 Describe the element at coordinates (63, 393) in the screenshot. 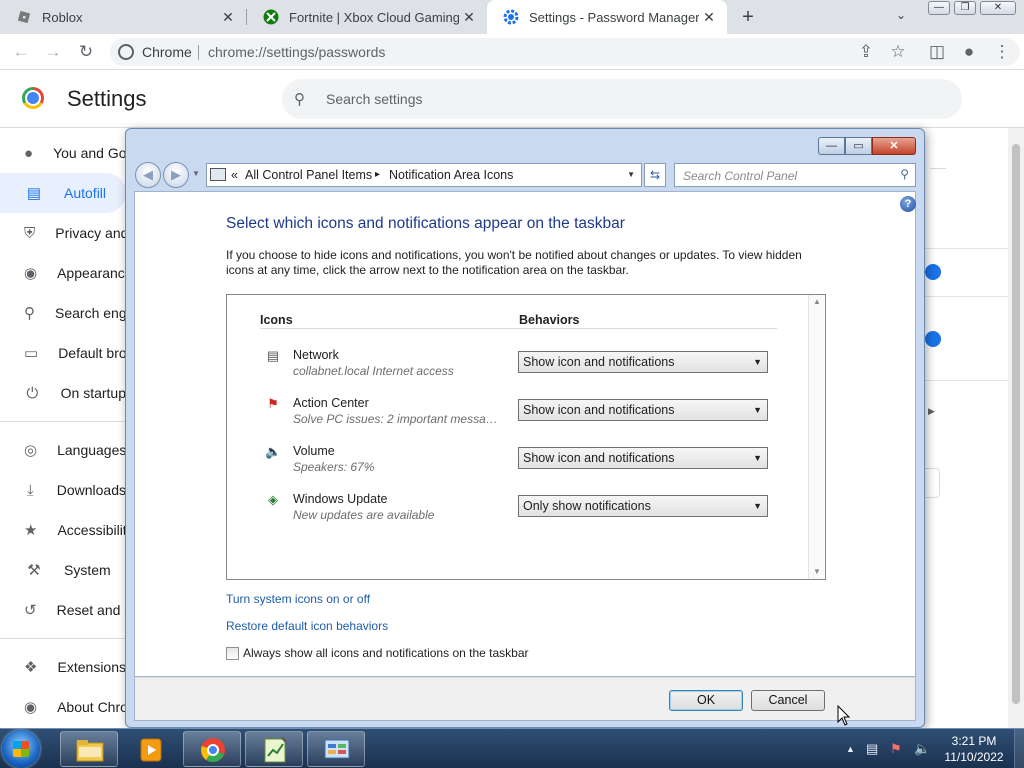

I see `sidebar-item-on-startup: ⏻ On startup` at that location.